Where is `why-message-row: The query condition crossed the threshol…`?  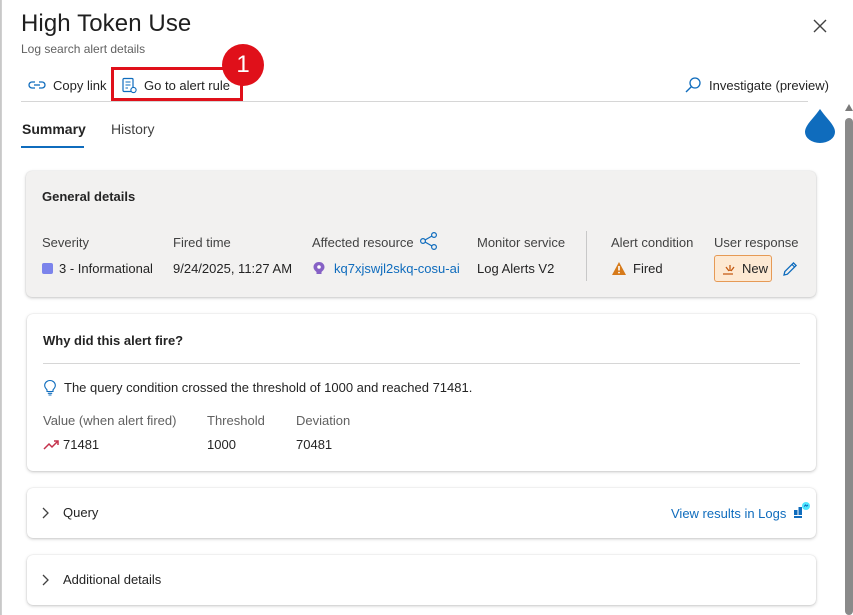
why-message-row: The query condition crossed the threshol… is located at coordinates (257, 387).